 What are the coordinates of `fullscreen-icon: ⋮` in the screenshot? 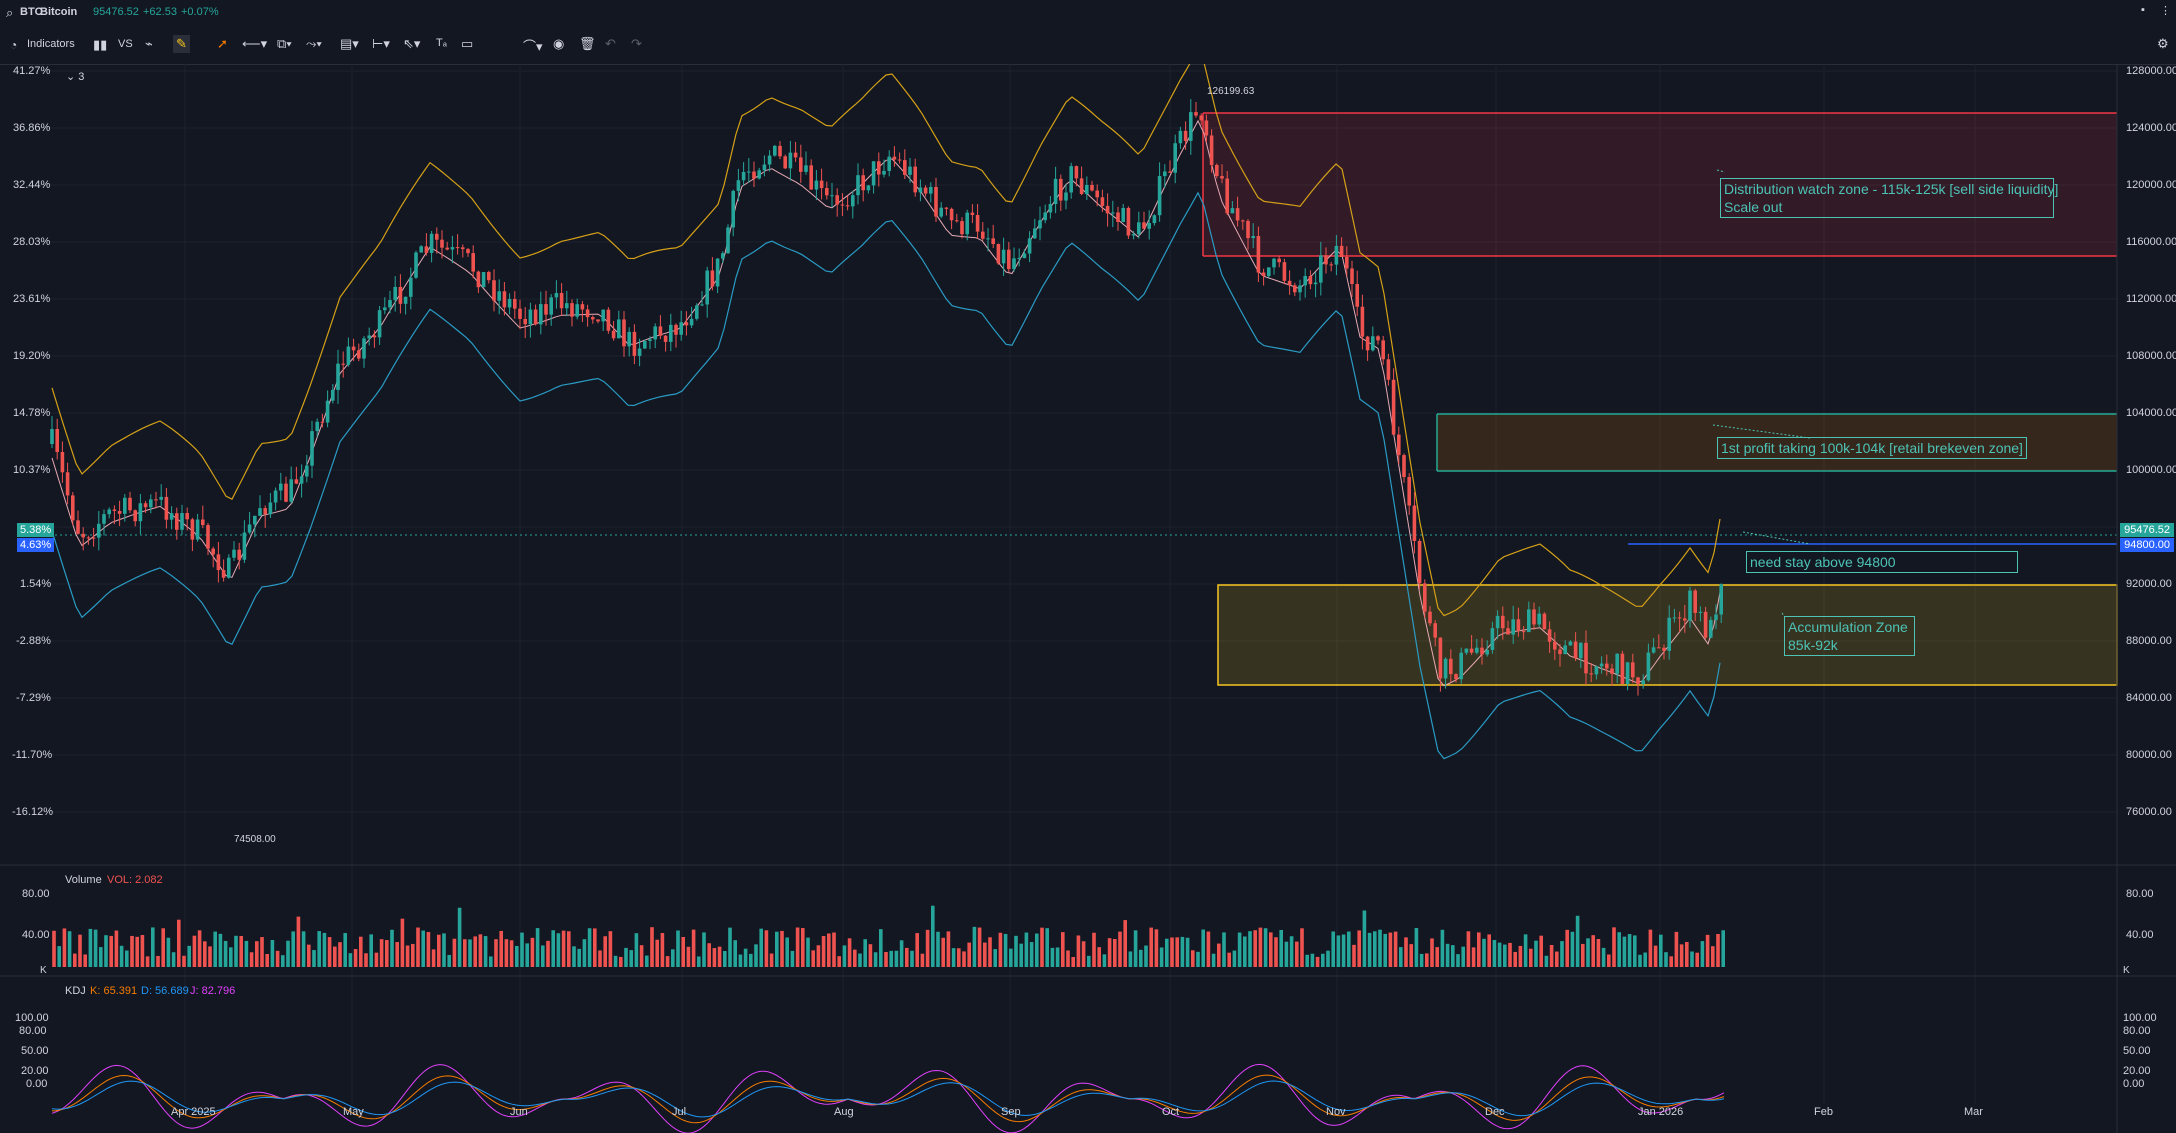 It's located at (2165, 10).